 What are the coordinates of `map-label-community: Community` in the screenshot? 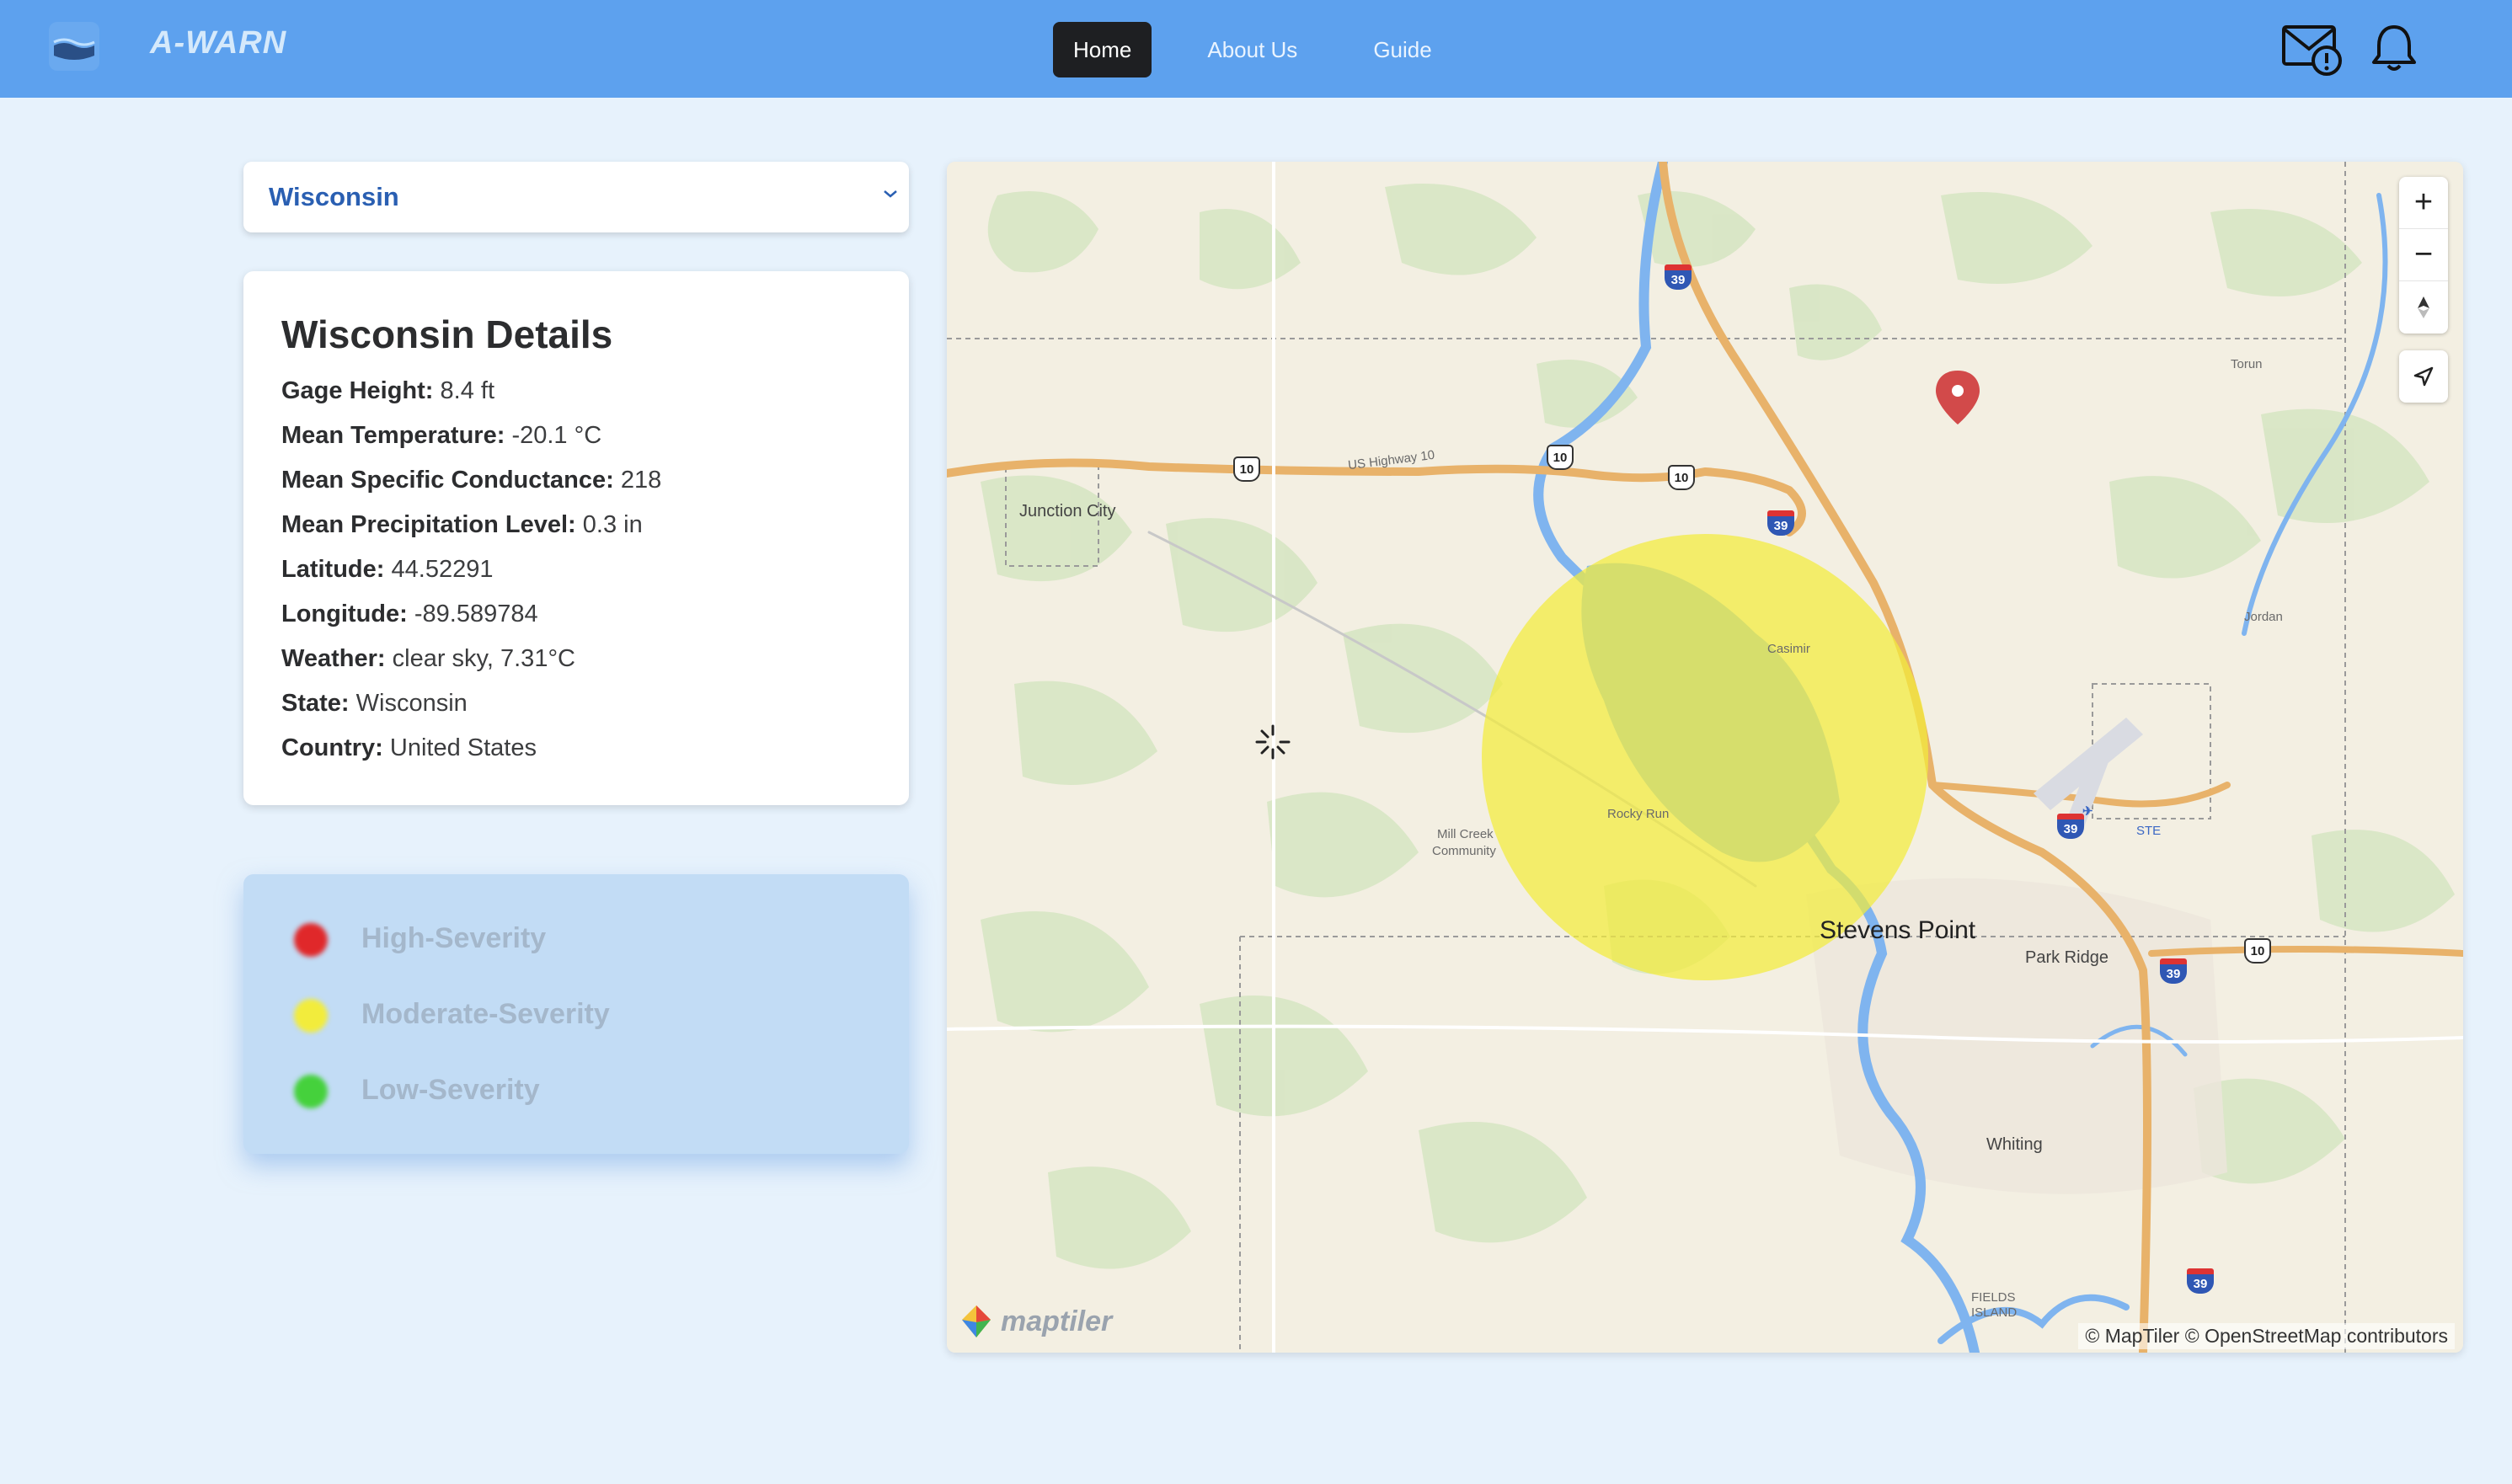 It's located at (1464, 851).